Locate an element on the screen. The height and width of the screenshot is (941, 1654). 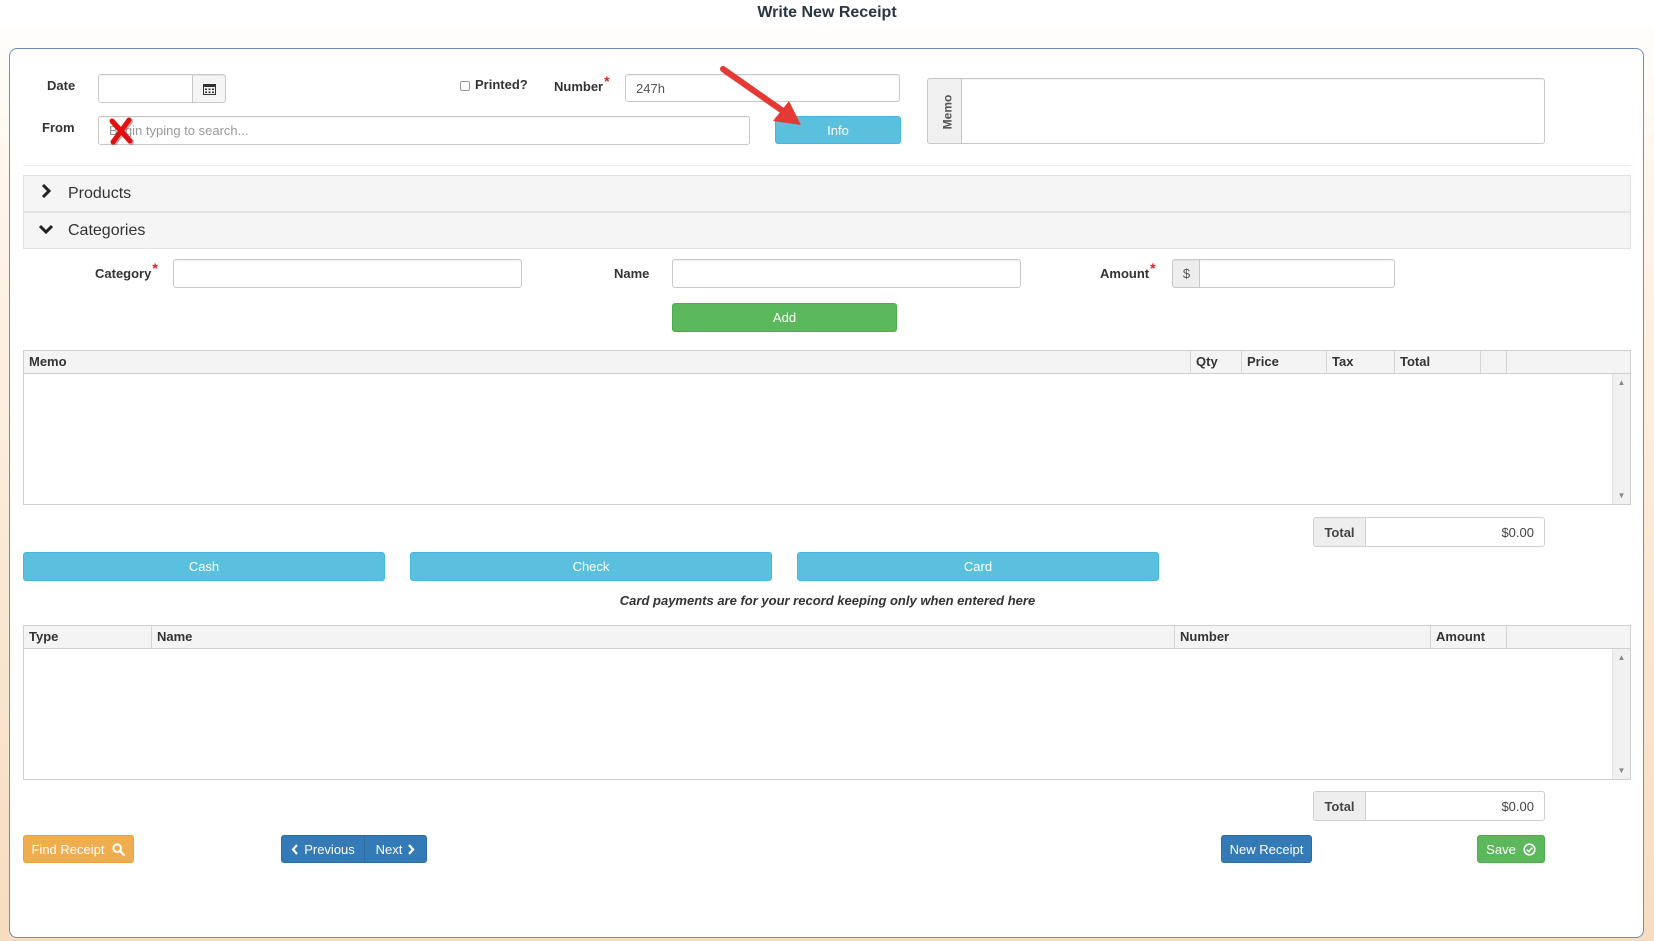
column-header-price: Price is located at coordinates (1284, 362).